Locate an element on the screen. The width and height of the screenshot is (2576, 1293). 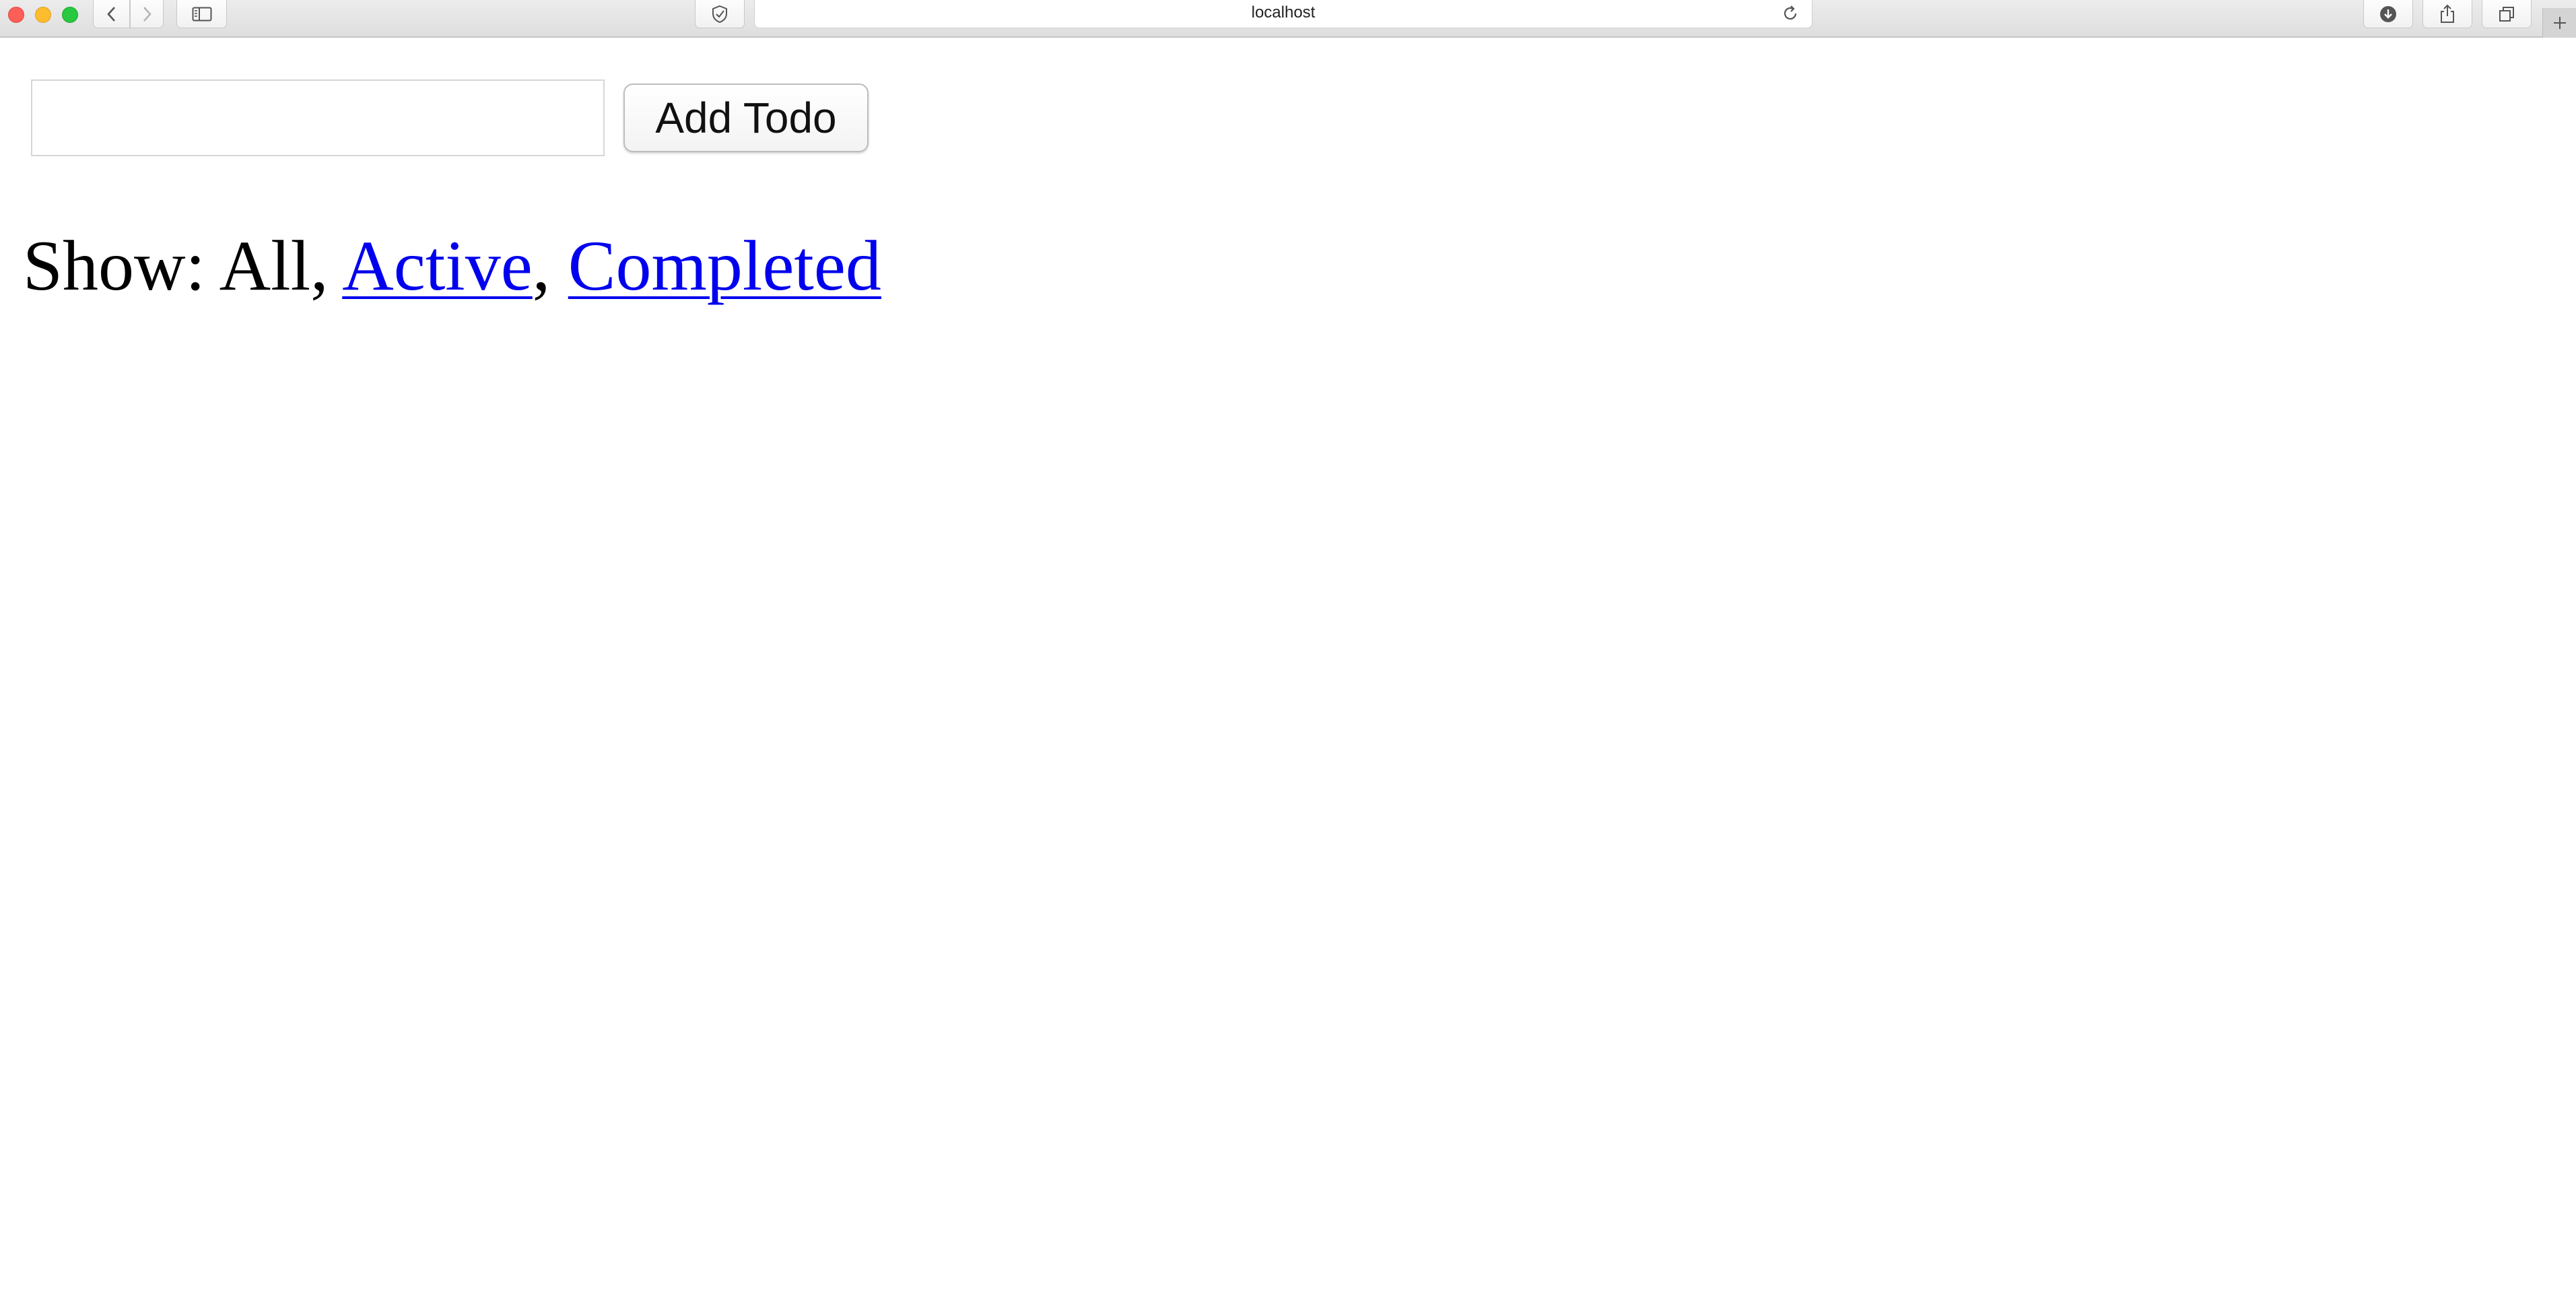
filter-all: All is located at coordinates (265, 265).